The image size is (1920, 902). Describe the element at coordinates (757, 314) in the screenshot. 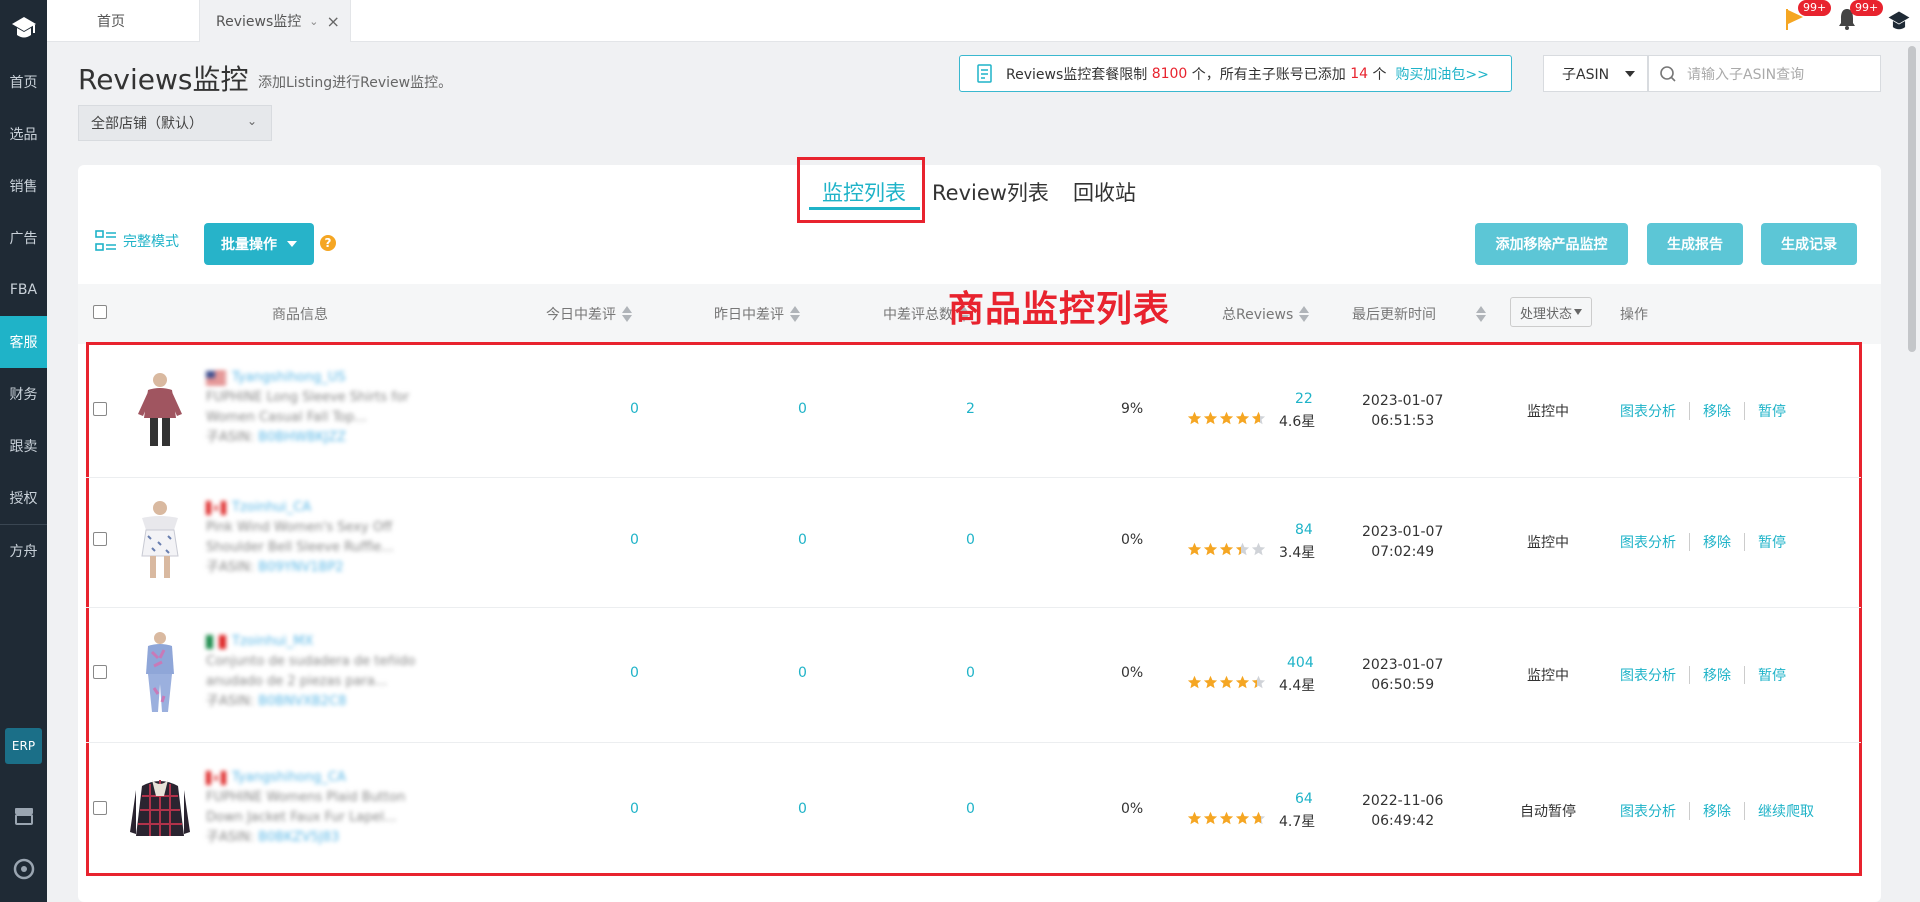

I see `col-yesterday-bad: 昨日中差评` at that location.